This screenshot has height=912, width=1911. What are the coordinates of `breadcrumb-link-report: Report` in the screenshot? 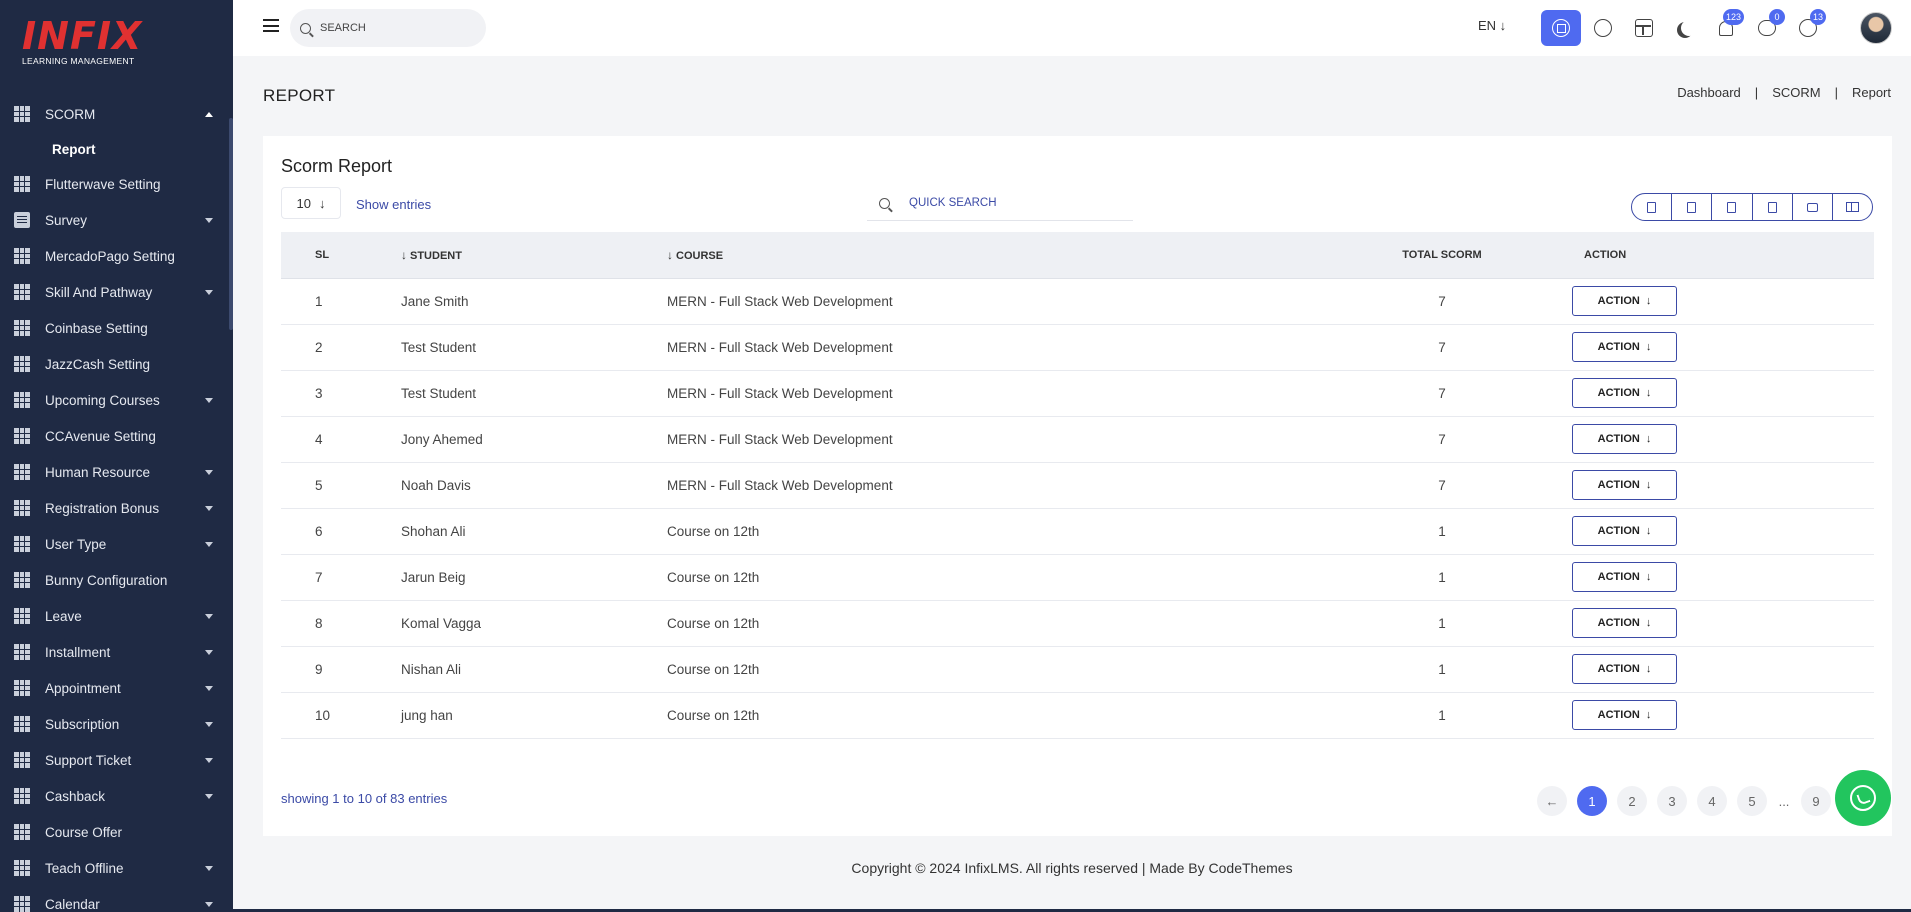 It's located at (1871, 92).